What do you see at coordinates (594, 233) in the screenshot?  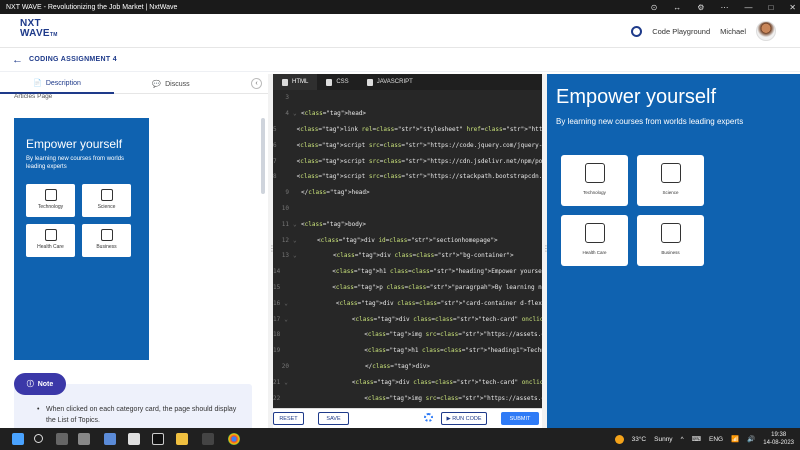 I see `health-icon` at bounding box center [594, 233].